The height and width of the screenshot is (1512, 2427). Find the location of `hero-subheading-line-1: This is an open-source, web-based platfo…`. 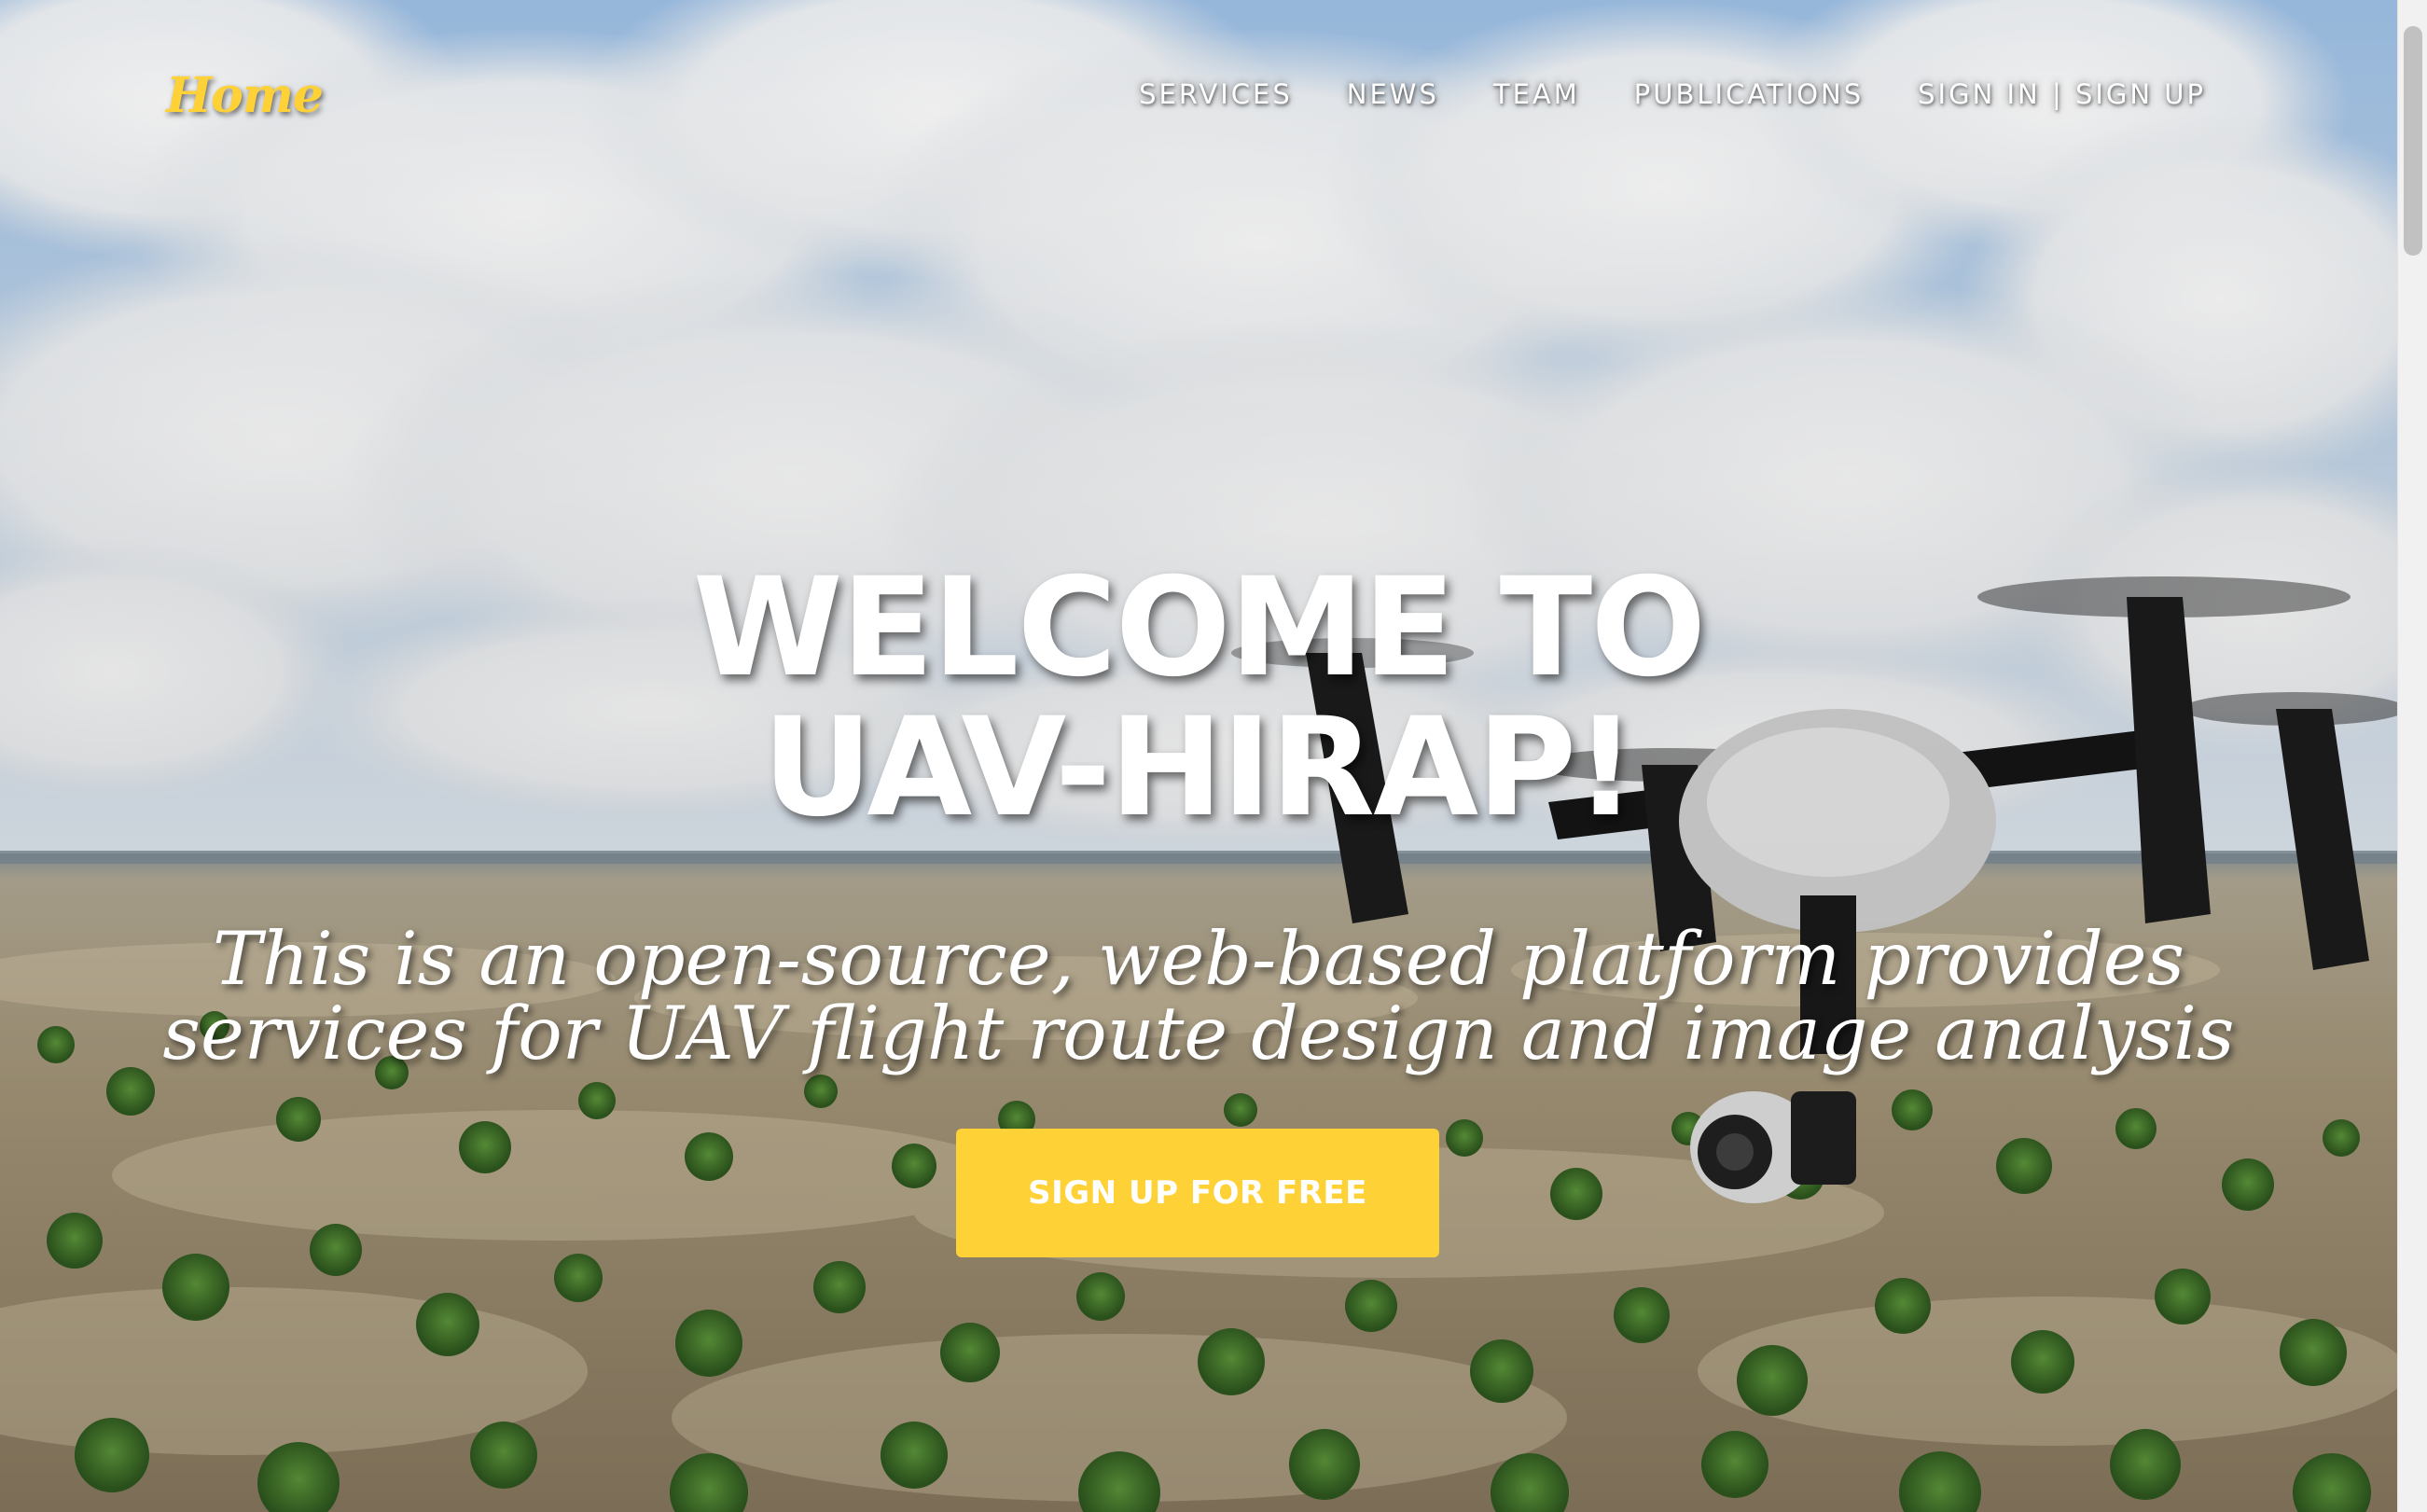

hero-subheading-line-1: This is an open-source, web-based platfo… is located at coordinates (1198, 959).